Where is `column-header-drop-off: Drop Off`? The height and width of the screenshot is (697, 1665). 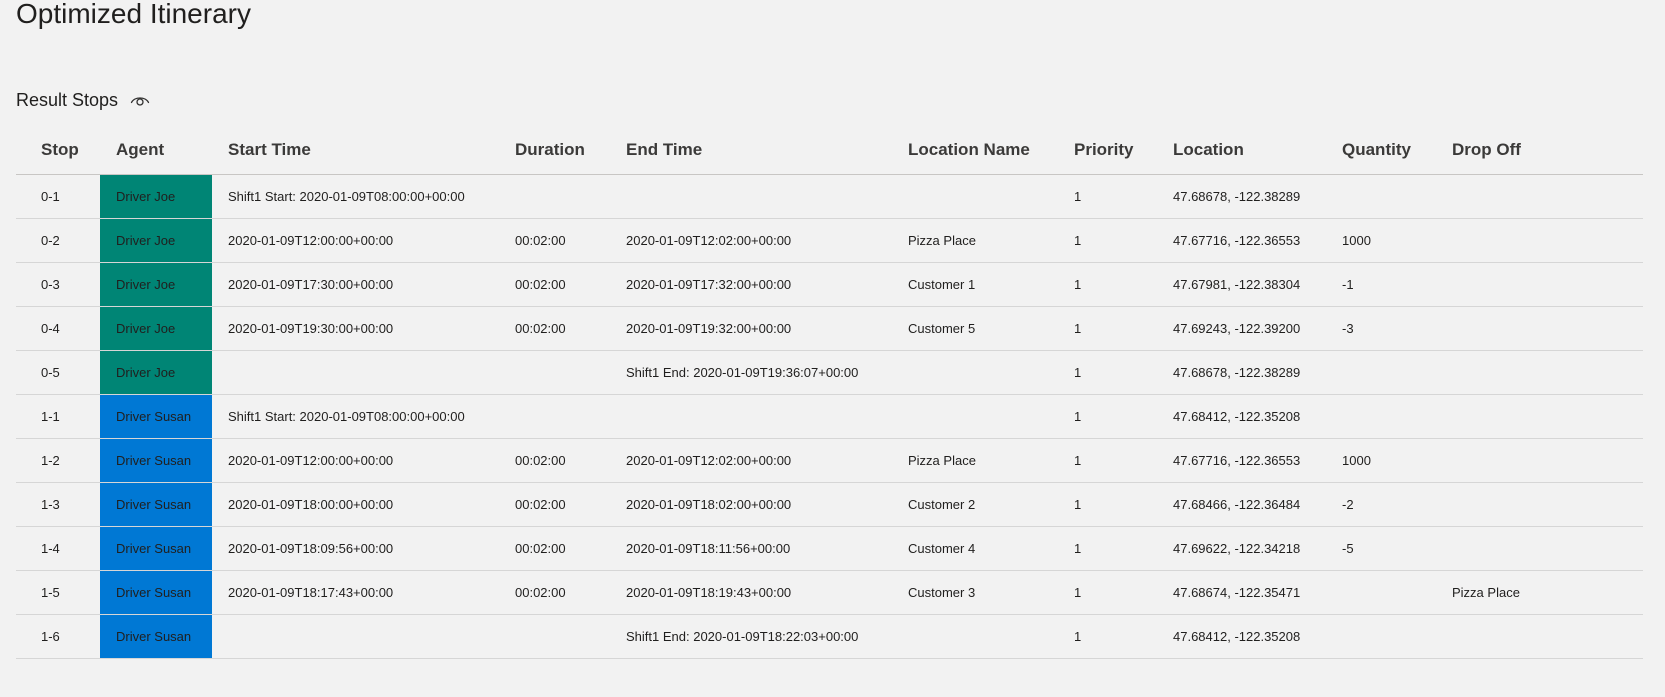 column-header-drop-off: Drop Off is located at coordinates (1539, 150).